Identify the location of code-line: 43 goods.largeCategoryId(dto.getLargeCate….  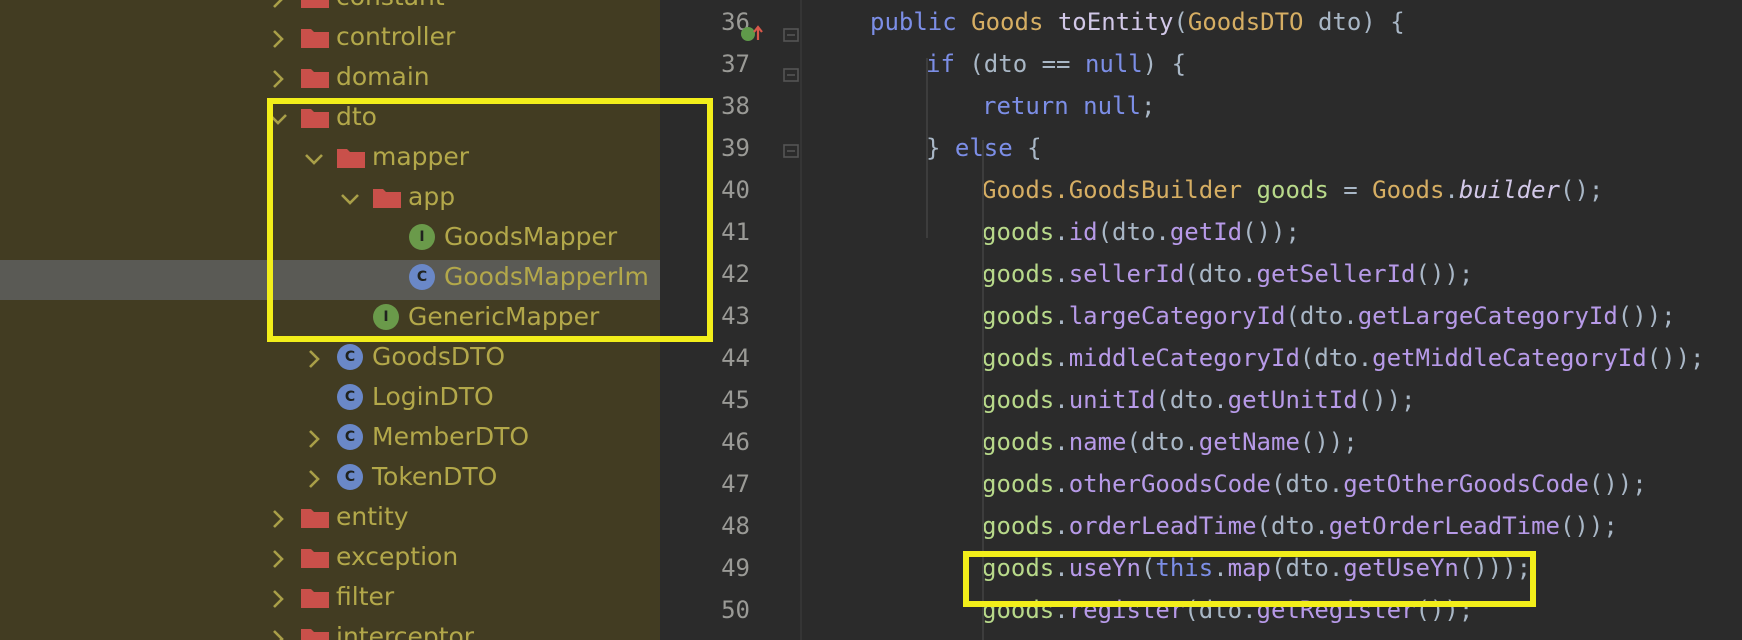
(1216, 315).